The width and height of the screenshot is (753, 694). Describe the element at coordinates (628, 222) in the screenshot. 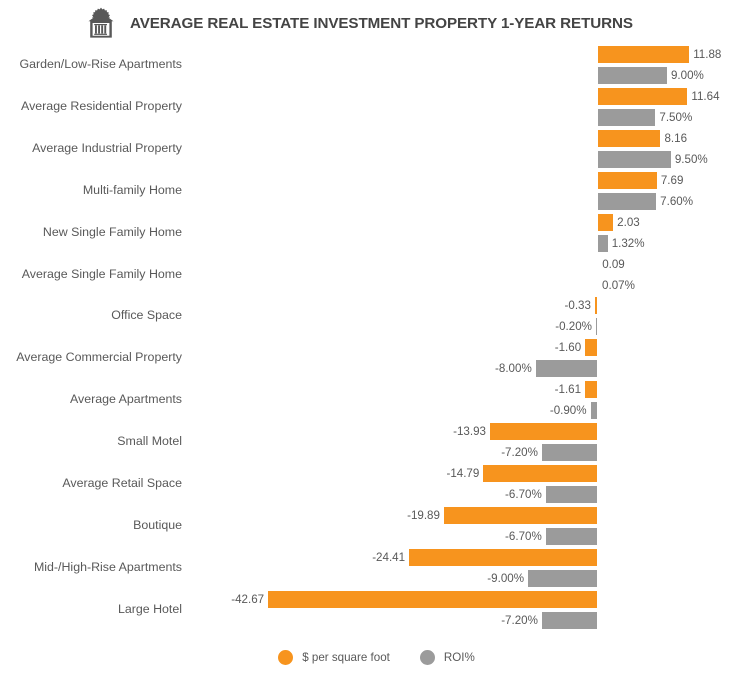

I see `bar-value-label: 2.03` at that location.